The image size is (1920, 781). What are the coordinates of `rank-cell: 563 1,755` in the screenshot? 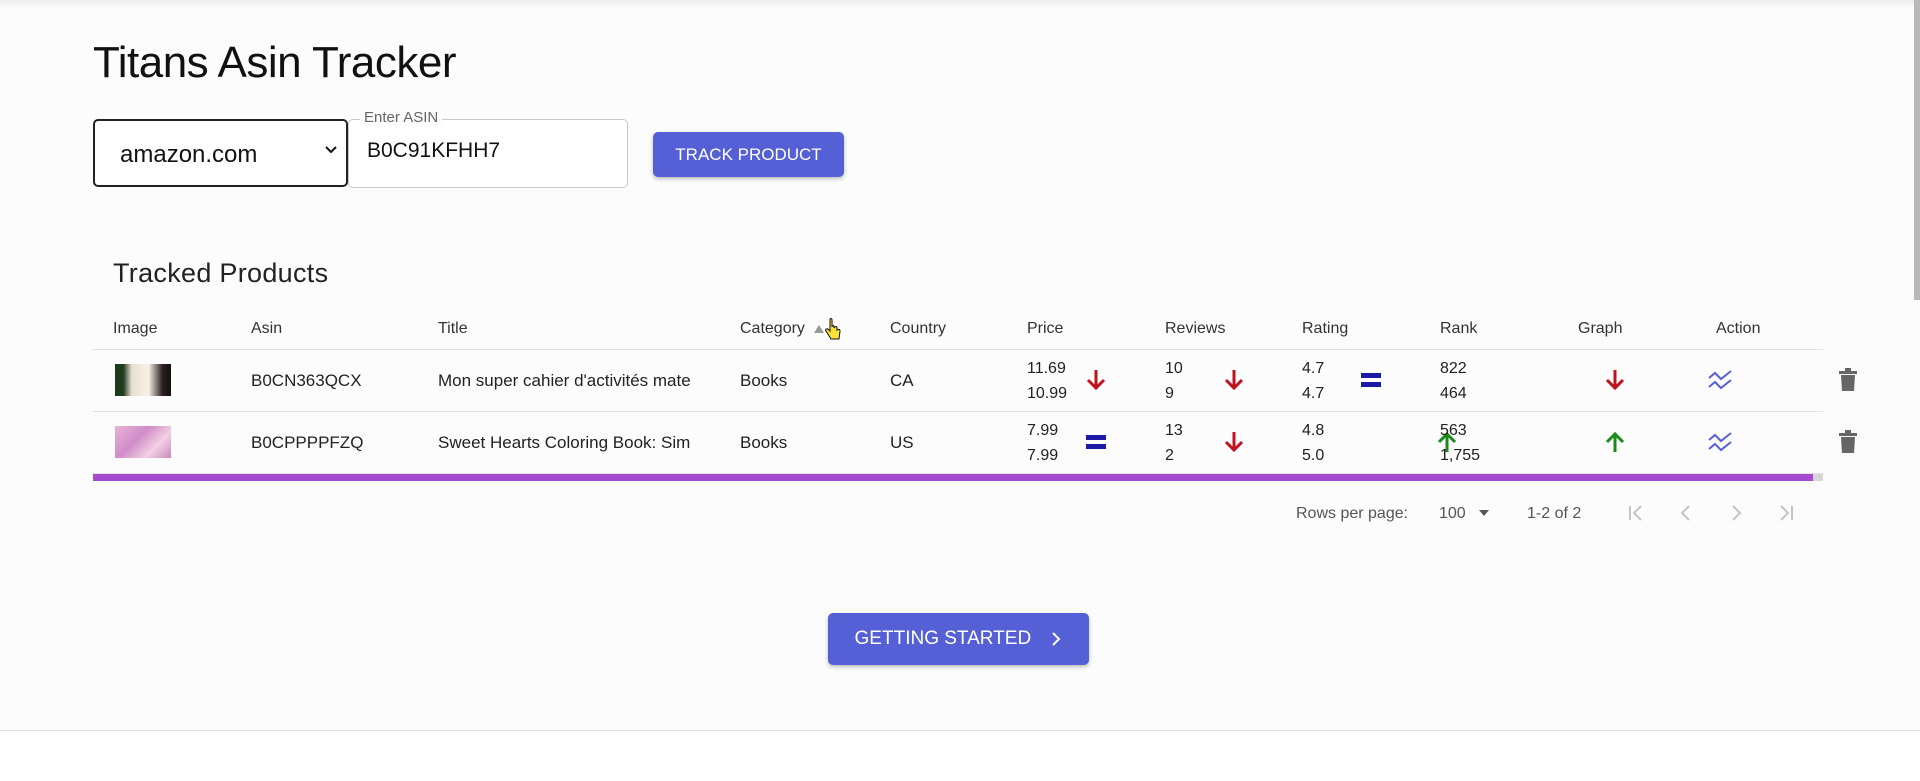 It's located at (1460, 443).